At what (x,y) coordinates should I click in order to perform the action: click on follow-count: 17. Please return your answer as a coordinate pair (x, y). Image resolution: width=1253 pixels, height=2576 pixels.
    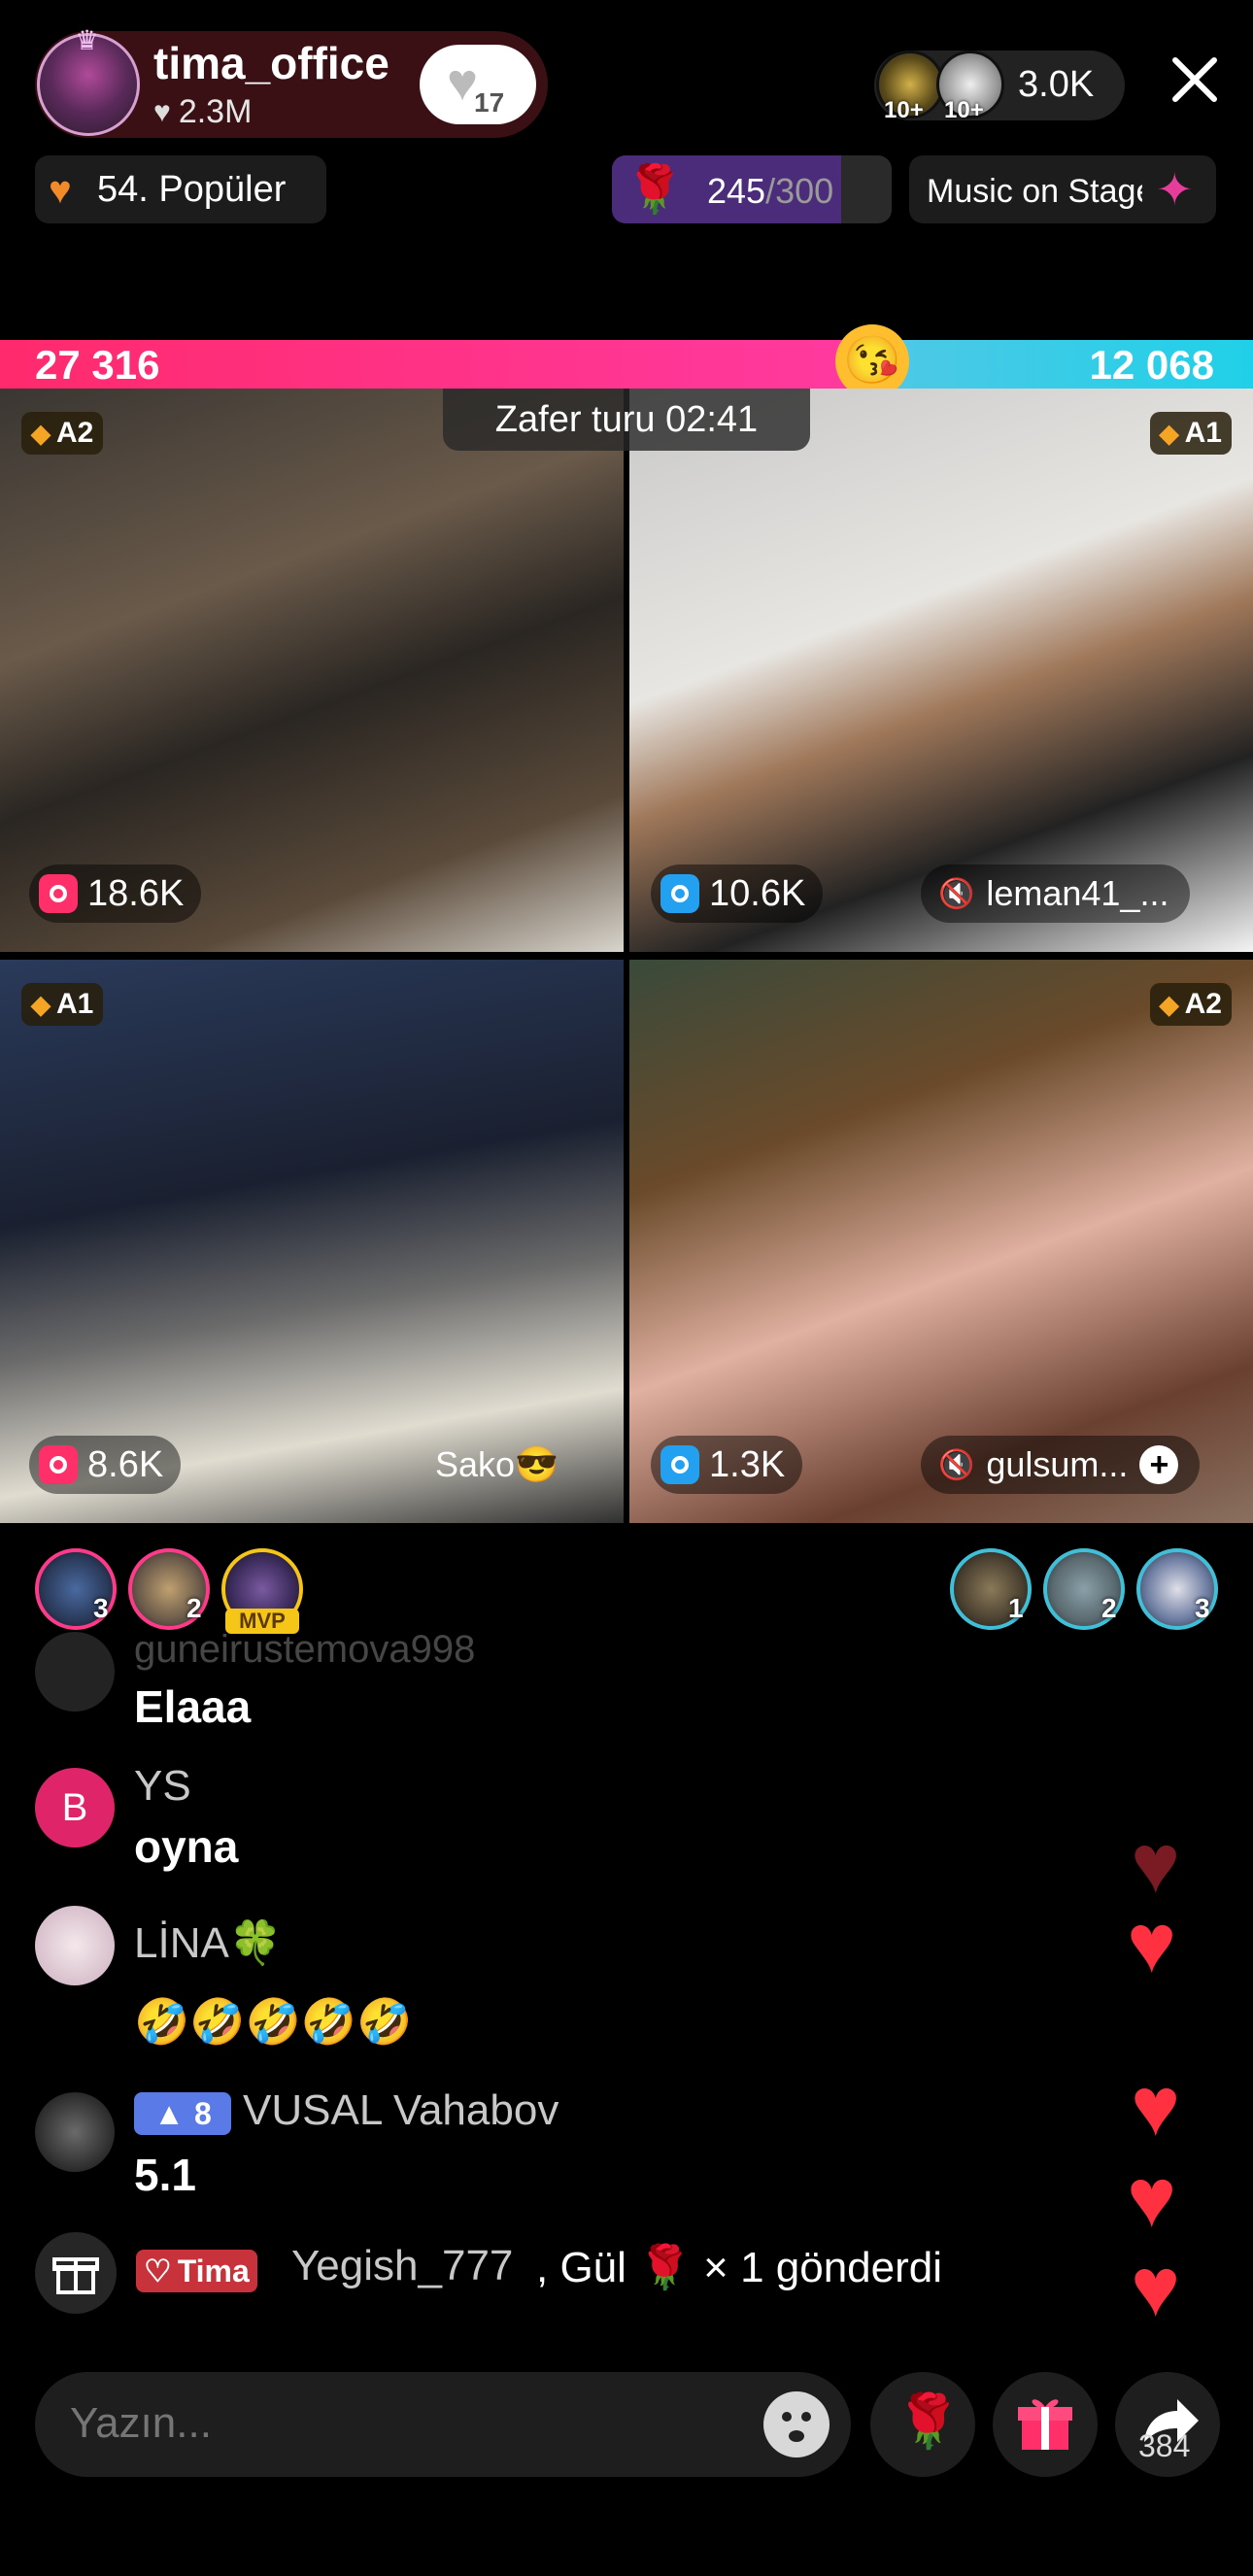
    Looking at the image, I should click on (490, 102).